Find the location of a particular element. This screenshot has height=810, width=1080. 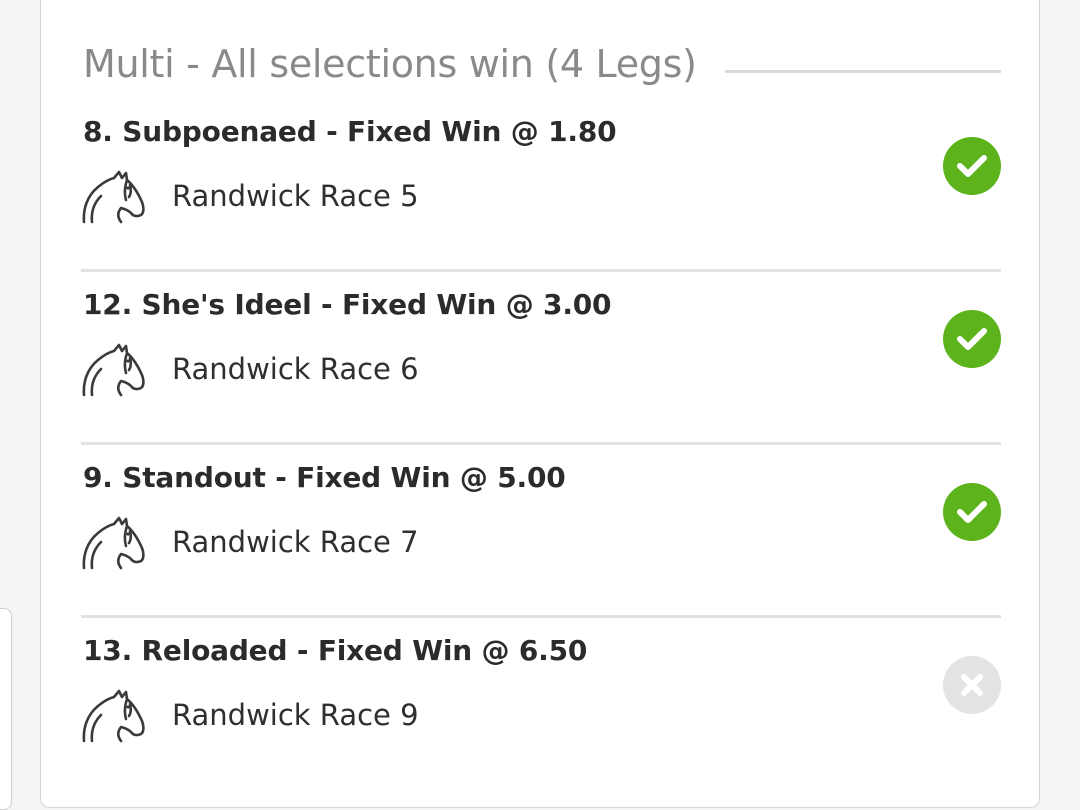

leg-race-name: Randwick Race 7 is located at coordinates (295, 542).